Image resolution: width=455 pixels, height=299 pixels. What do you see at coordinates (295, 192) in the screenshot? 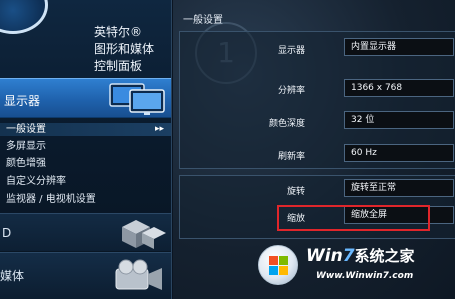
I see `rotation-label: 旋转` at bounding box center [295, 192].